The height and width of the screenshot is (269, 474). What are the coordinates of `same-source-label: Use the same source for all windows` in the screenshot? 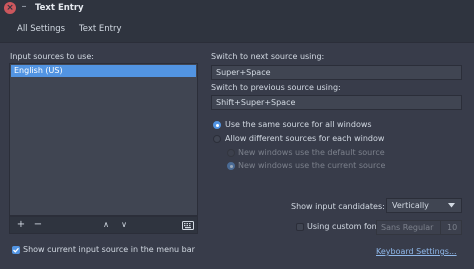 It's located at (298, 124).